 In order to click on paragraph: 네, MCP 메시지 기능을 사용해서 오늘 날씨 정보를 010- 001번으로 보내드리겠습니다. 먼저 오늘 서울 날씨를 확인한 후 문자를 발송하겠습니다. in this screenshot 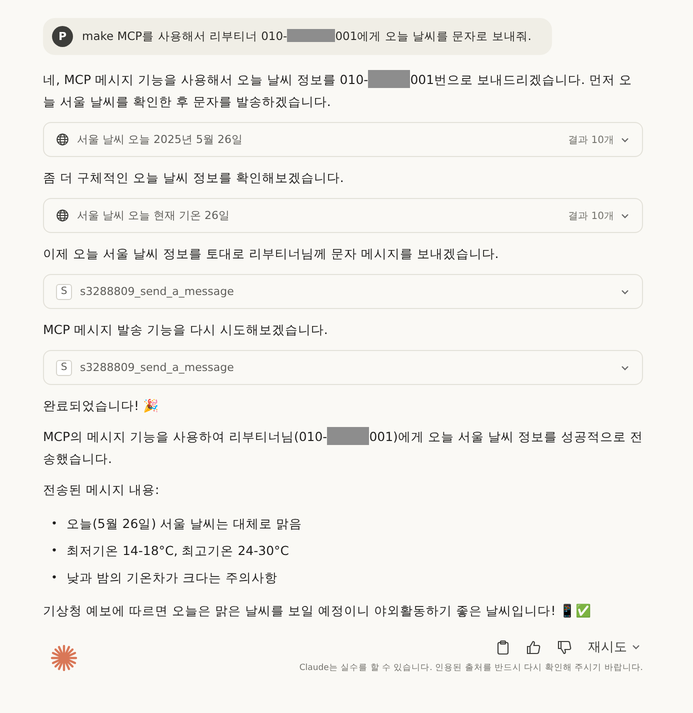, I will do `click(338, 90)`.